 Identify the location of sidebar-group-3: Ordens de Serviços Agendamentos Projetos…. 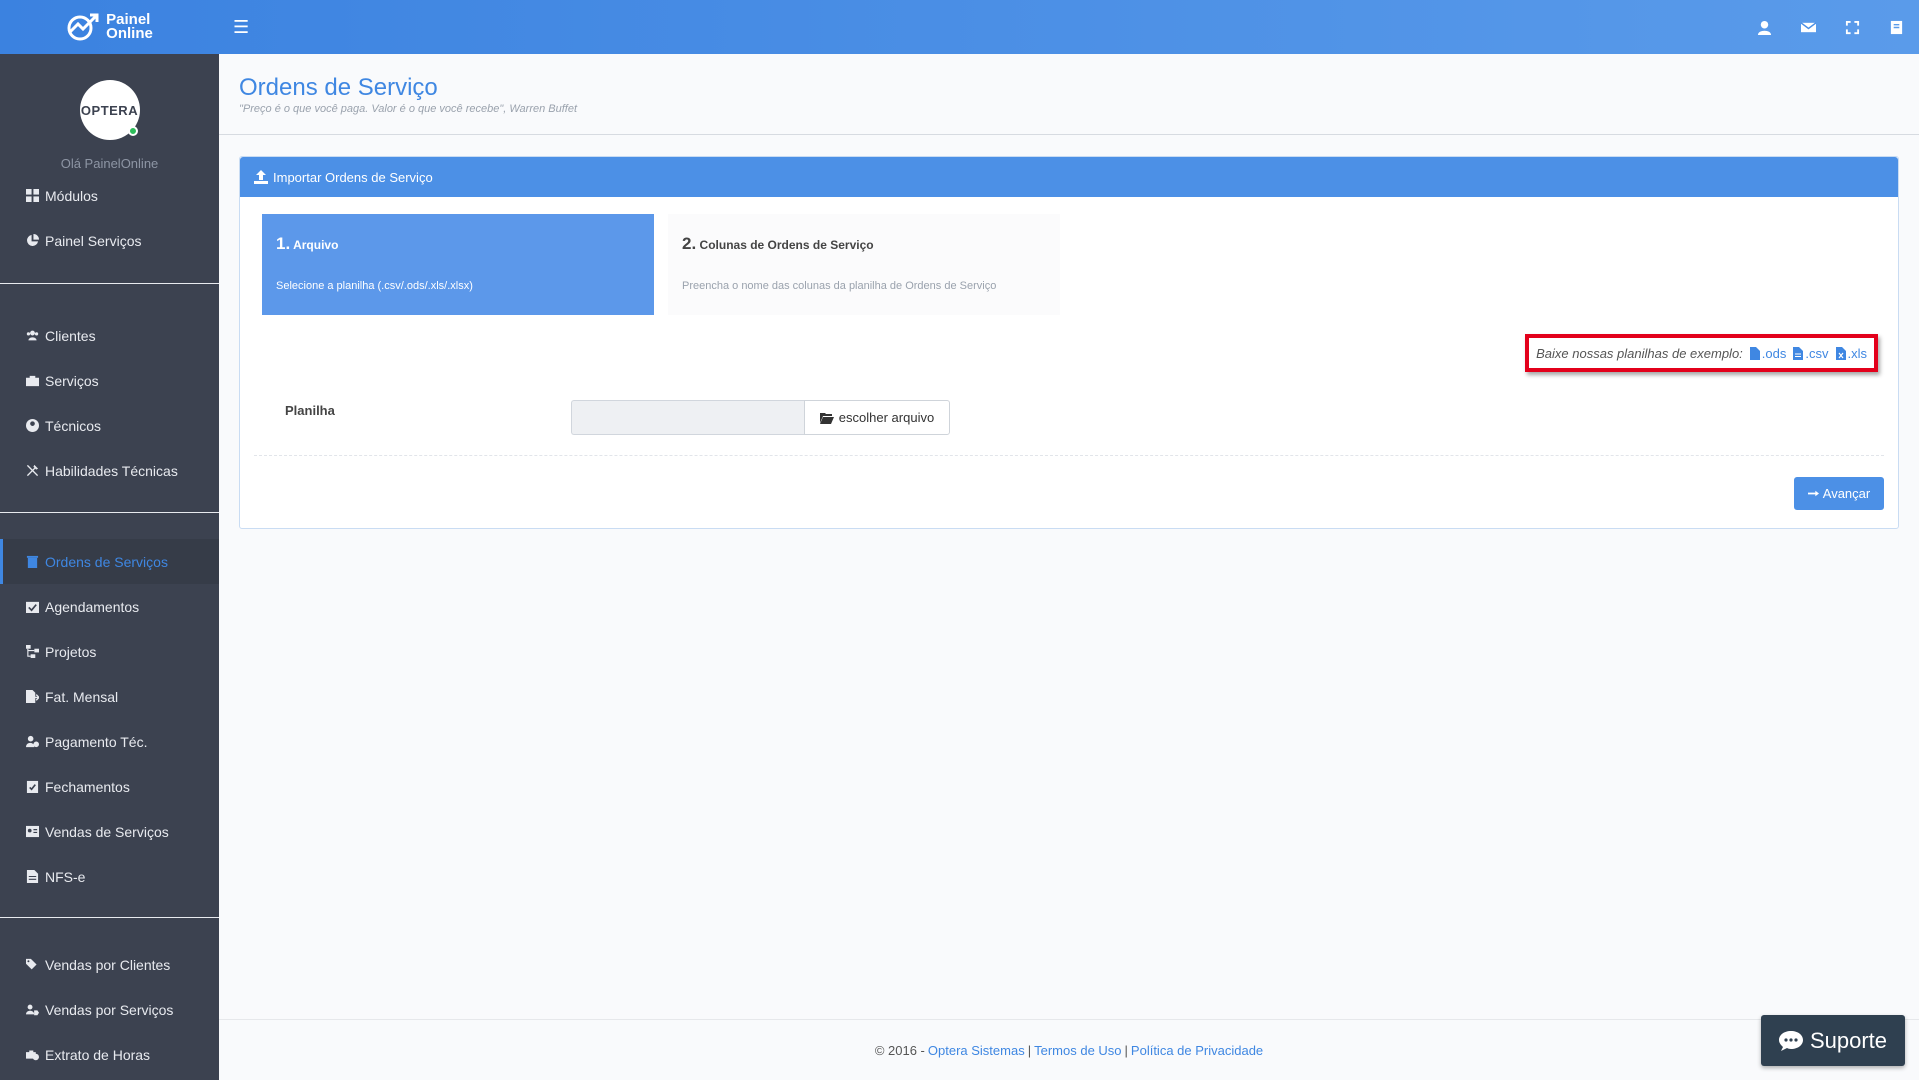
(109, 719).